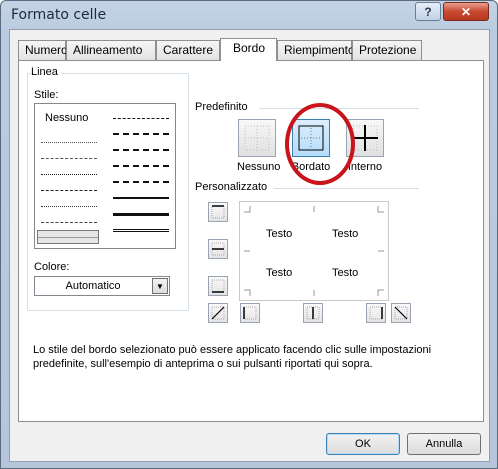 The height and width of the screenshot is (469, 498). Describe the element at coordinates (387, 50) in the screenshot. I see `tab-protezione: Protezione` at that location.